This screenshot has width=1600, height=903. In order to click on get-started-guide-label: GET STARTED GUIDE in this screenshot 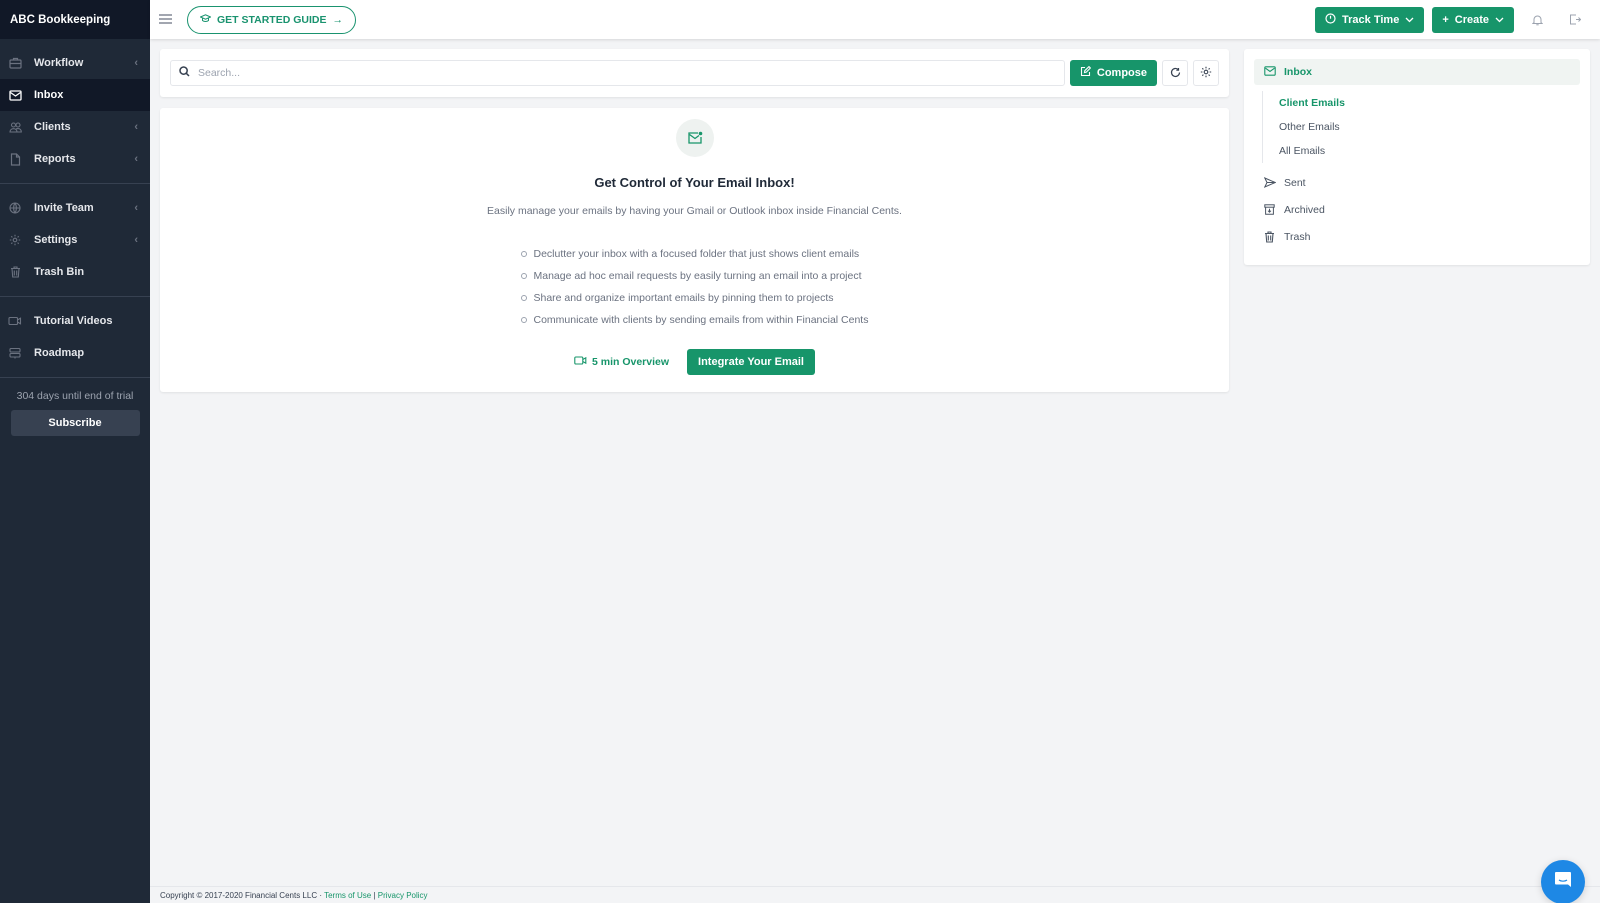, I will do `click(272, 19)`.